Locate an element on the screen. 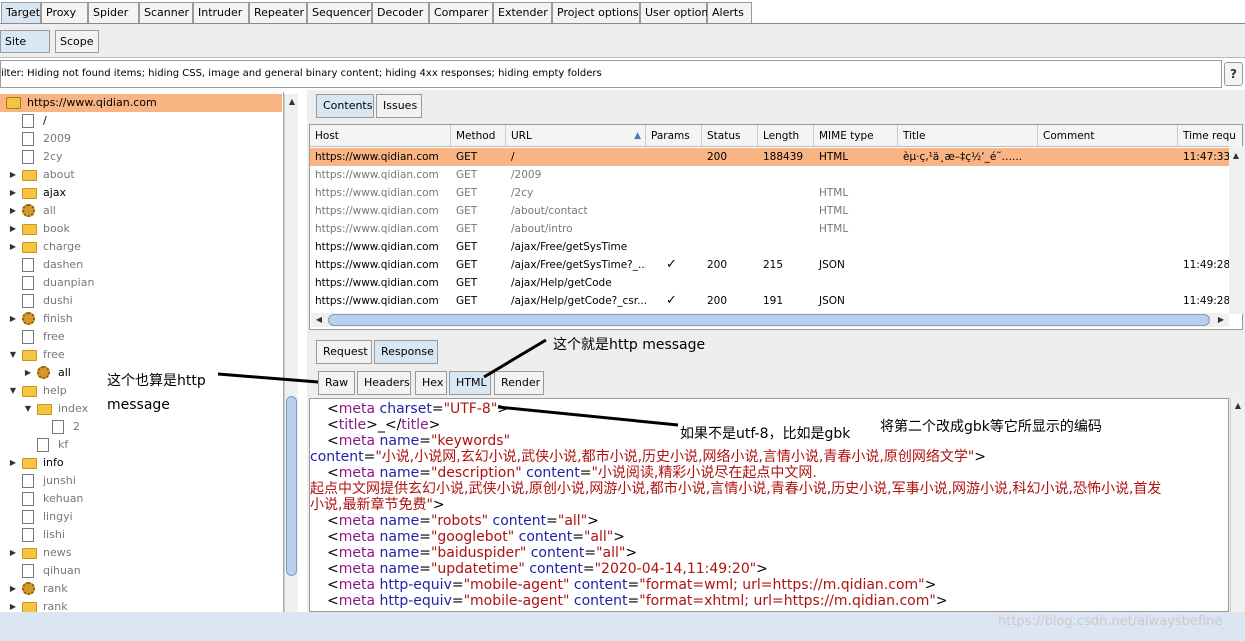 The width and height of the screenshot is (1245, 641). annotation-line-left is located at coordinates (268, 378).